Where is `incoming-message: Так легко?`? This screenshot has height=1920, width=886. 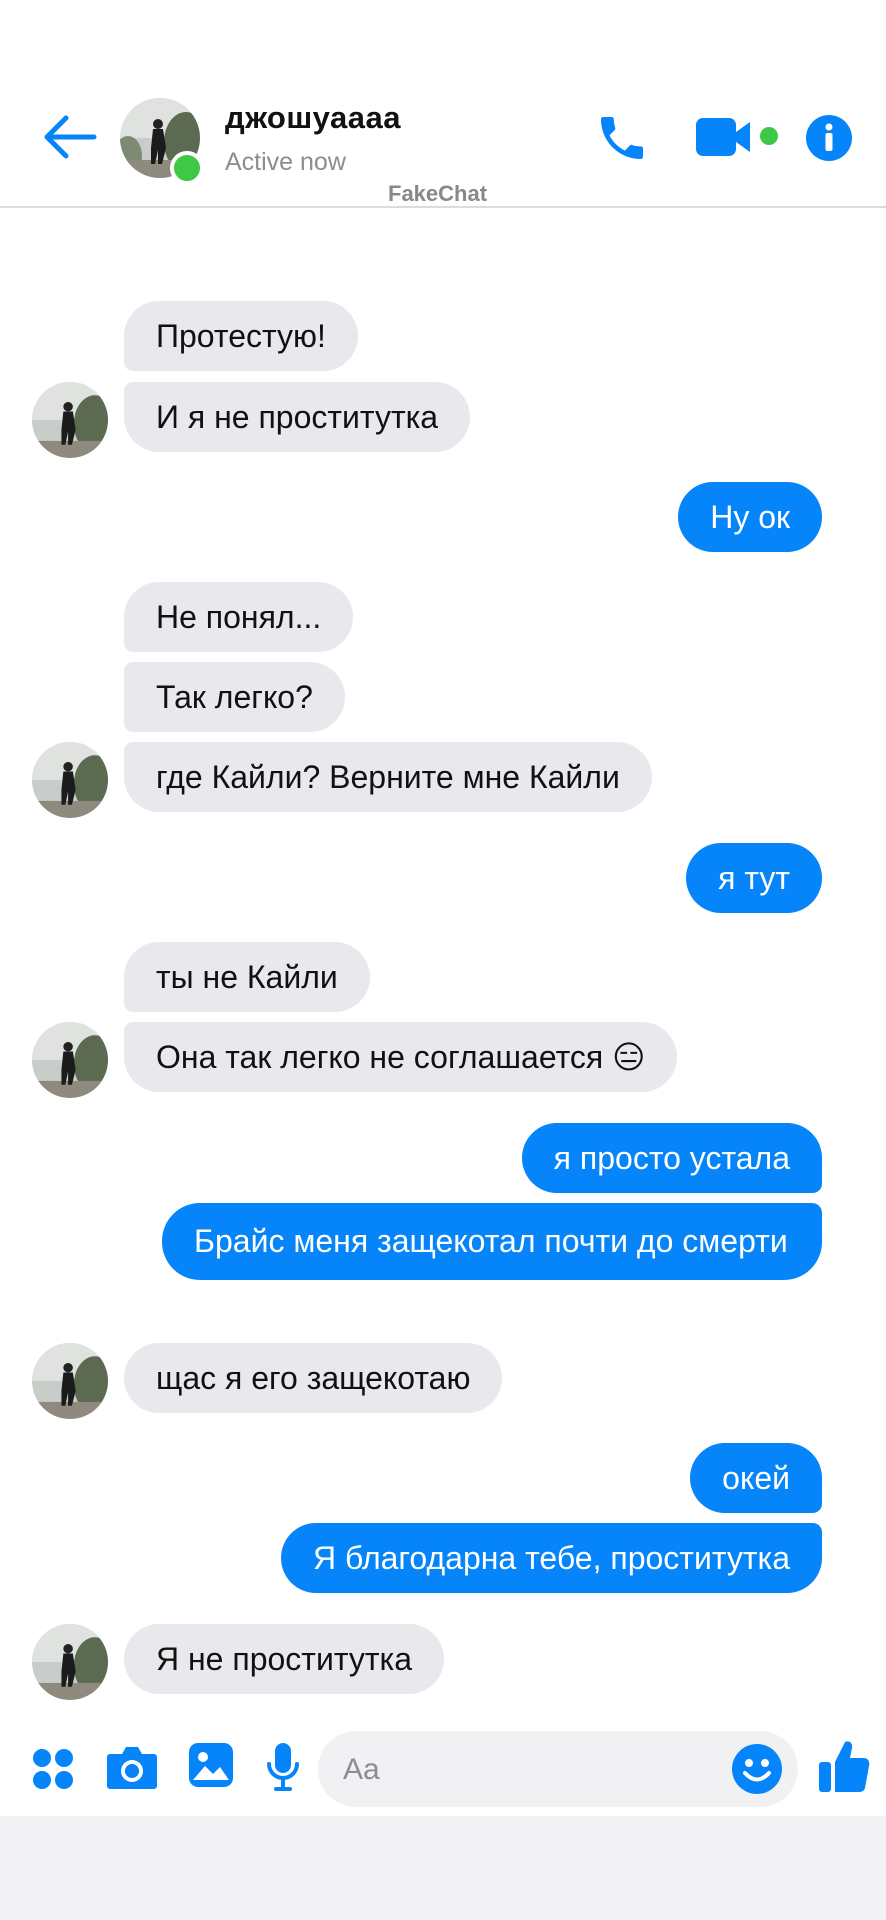 incoming-message: Так легко? is located at coordinates (234, 697).